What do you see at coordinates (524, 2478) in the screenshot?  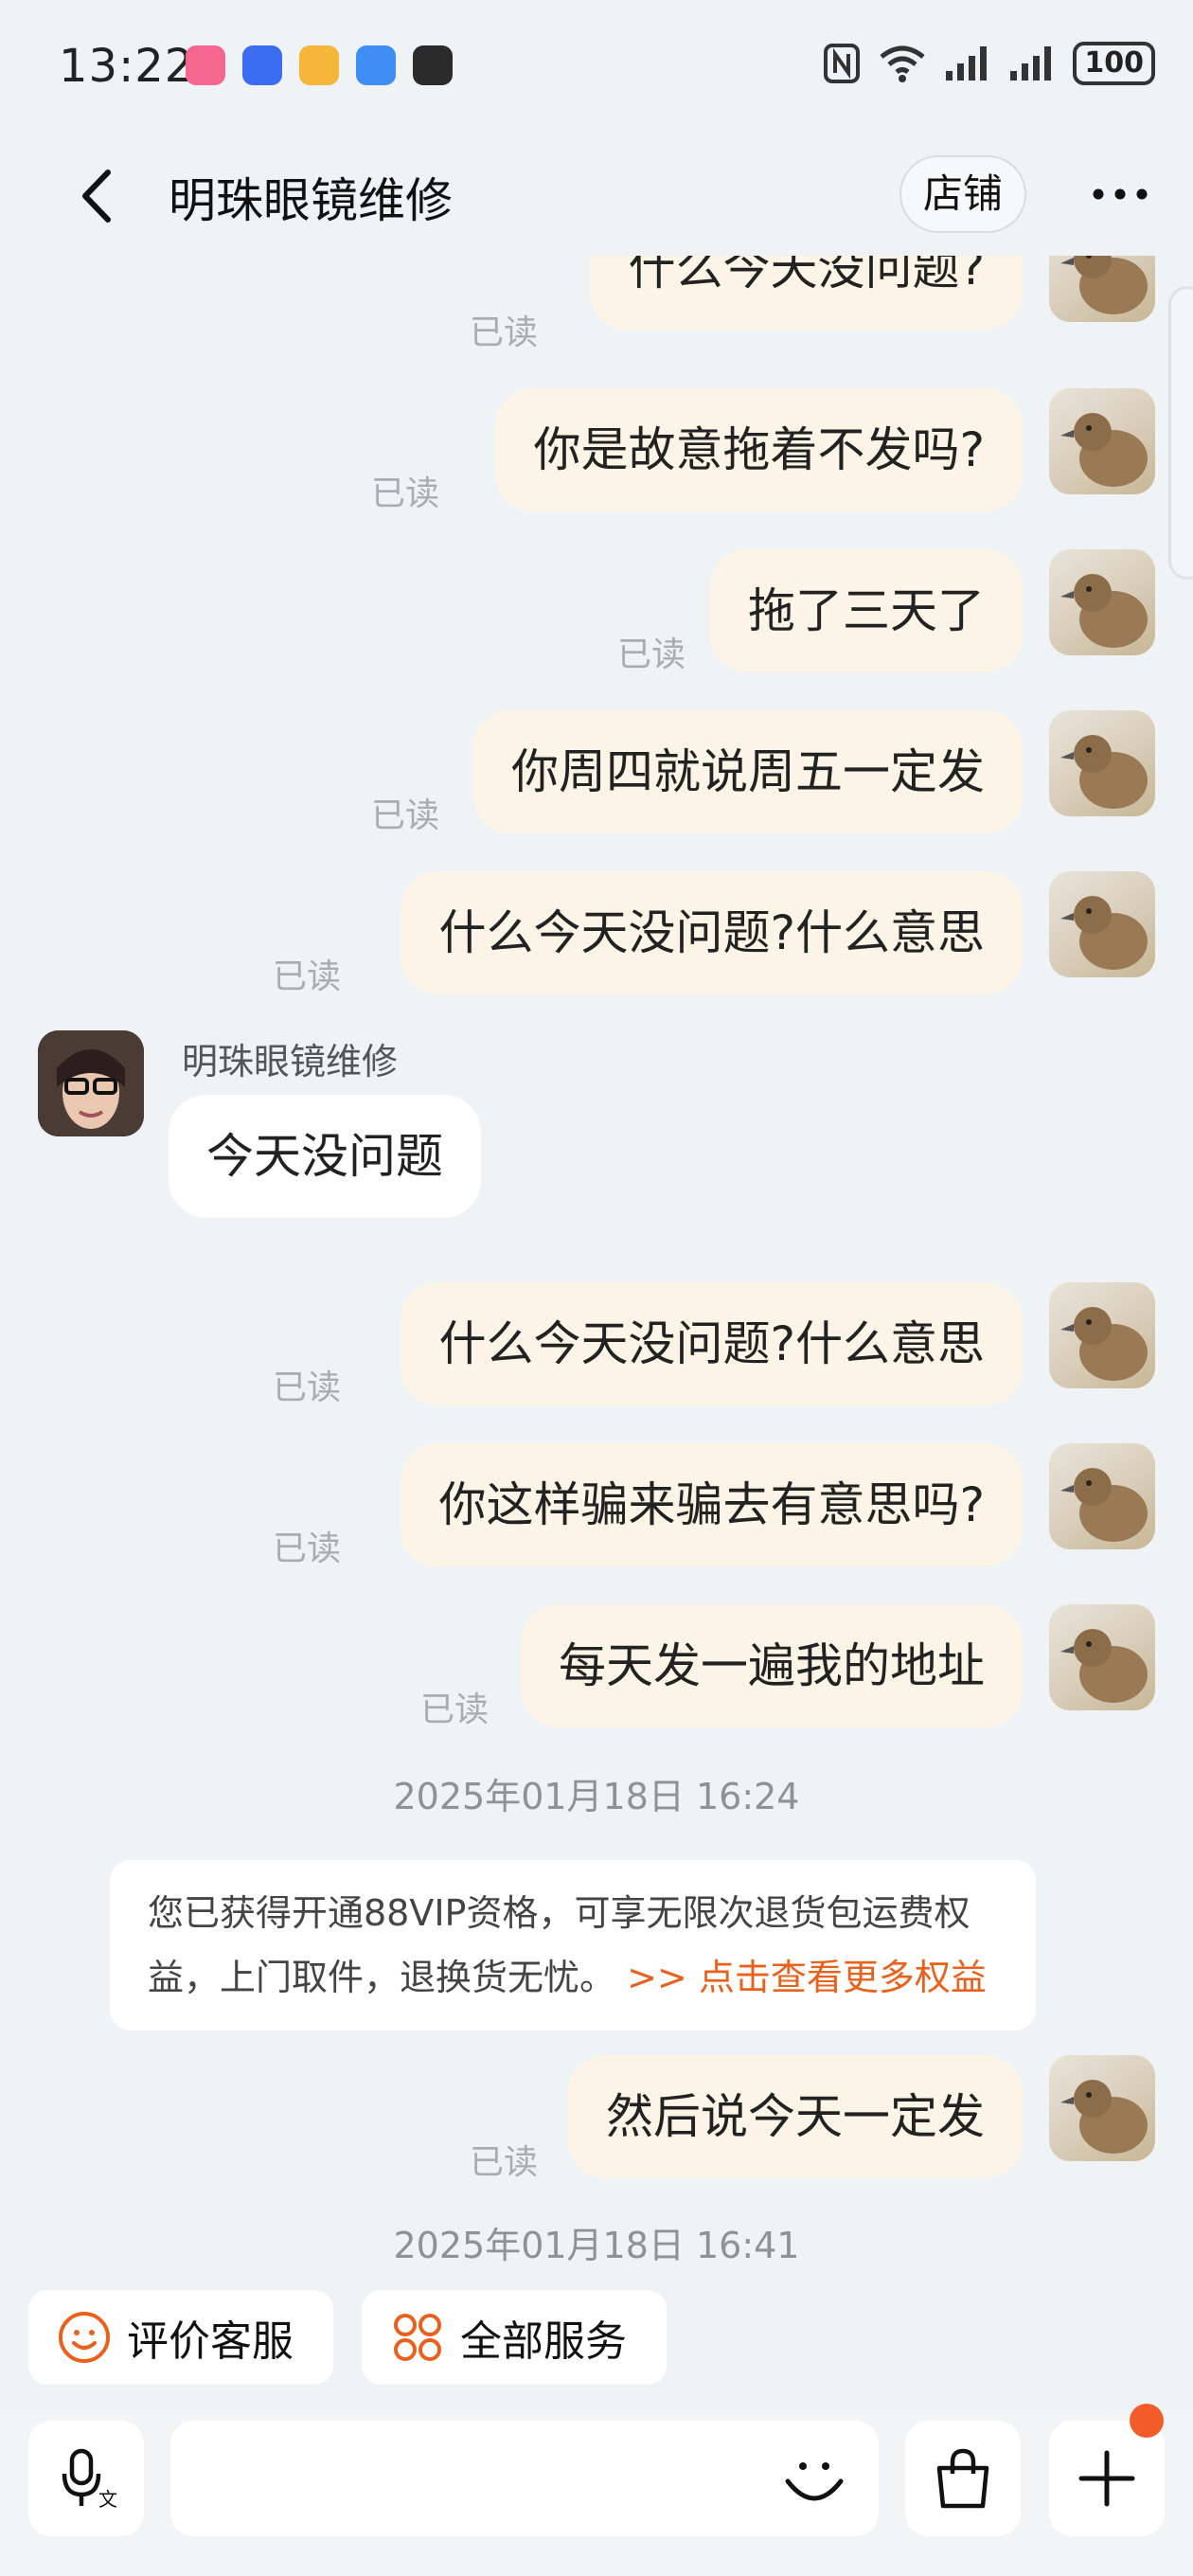 I see `message-input` at bounding box center [524, 2478].